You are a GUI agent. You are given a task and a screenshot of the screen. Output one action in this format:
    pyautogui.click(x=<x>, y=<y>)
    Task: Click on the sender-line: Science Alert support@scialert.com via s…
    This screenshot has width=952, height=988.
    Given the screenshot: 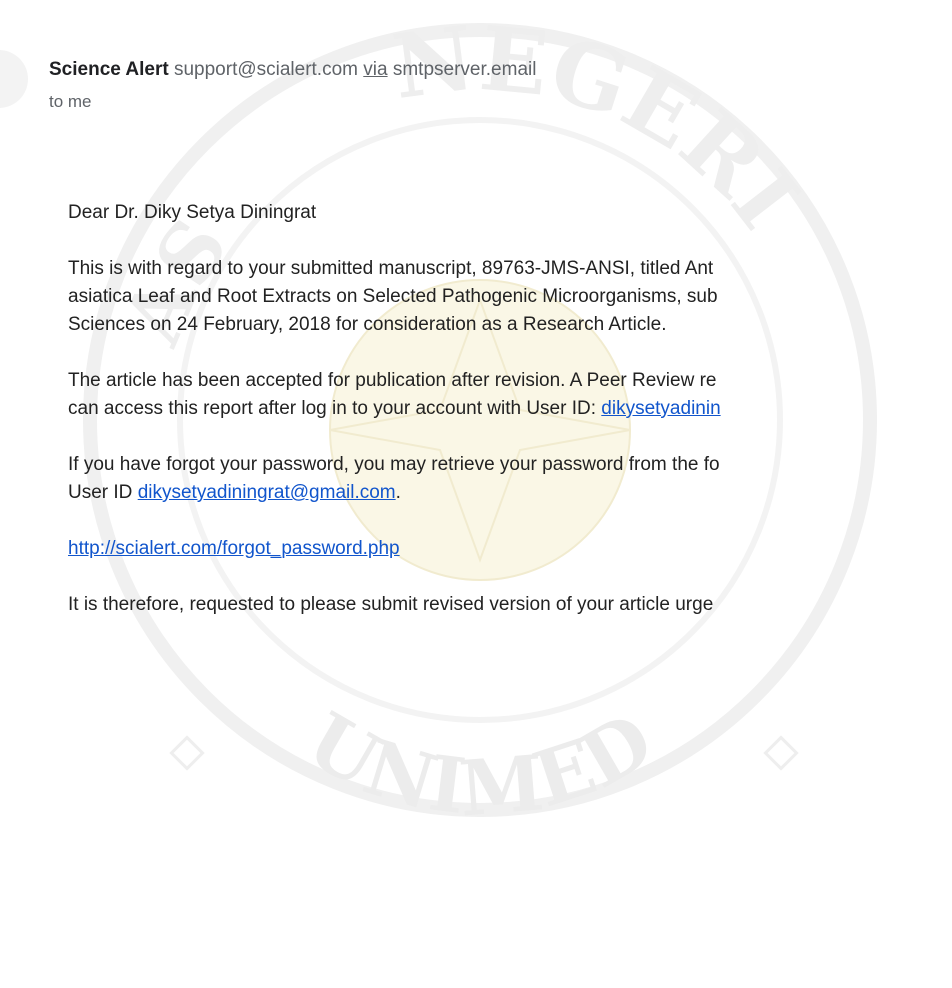 What is the action you would take?
    pyautogui.click(x=292, y=70)
    